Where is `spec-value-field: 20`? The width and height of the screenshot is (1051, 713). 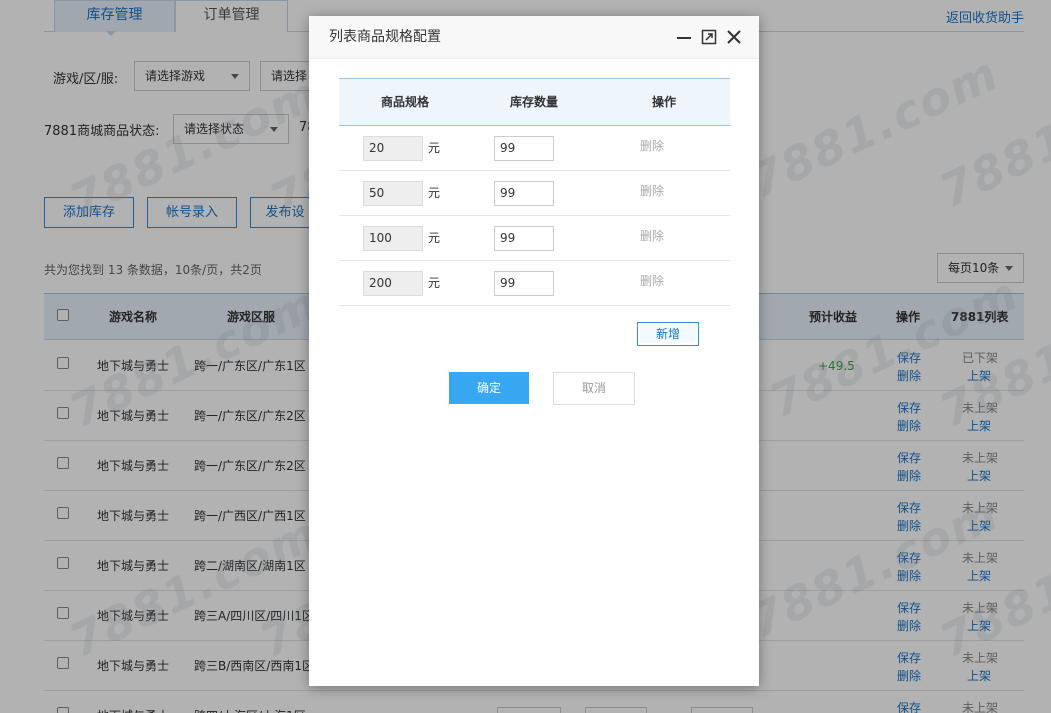 spec-value-field: 20 is located at coordinates (393, 148).